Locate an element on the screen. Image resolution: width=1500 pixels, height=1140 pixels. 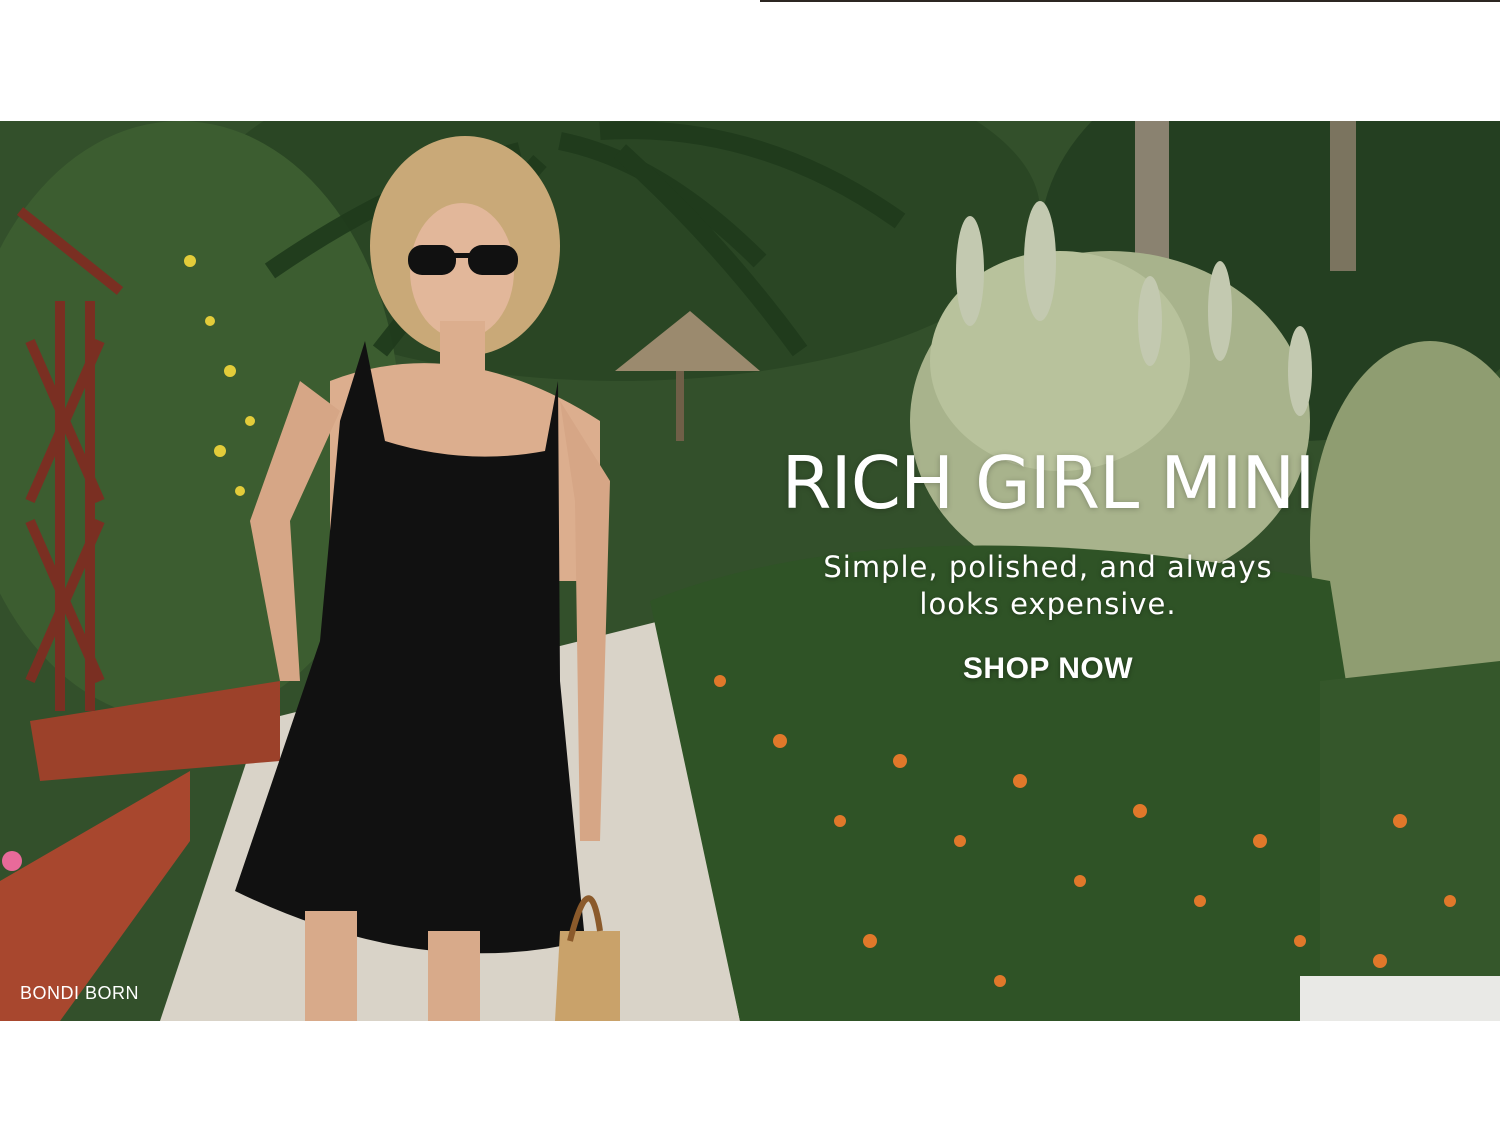
subheadline-line-1: Simple, polished, and always is located at coordinates (1048, 567).